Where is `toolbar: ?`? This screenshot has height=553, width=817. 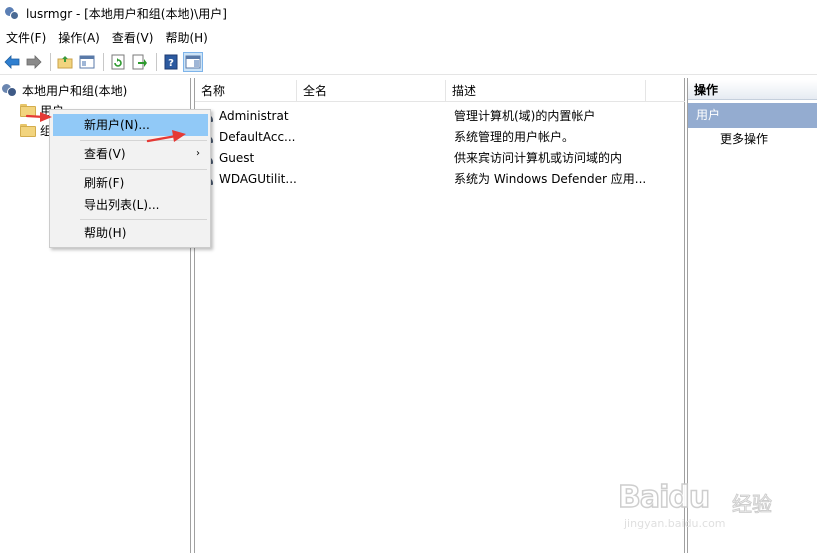
toolbar: ? is located at coordinates (408, 62).